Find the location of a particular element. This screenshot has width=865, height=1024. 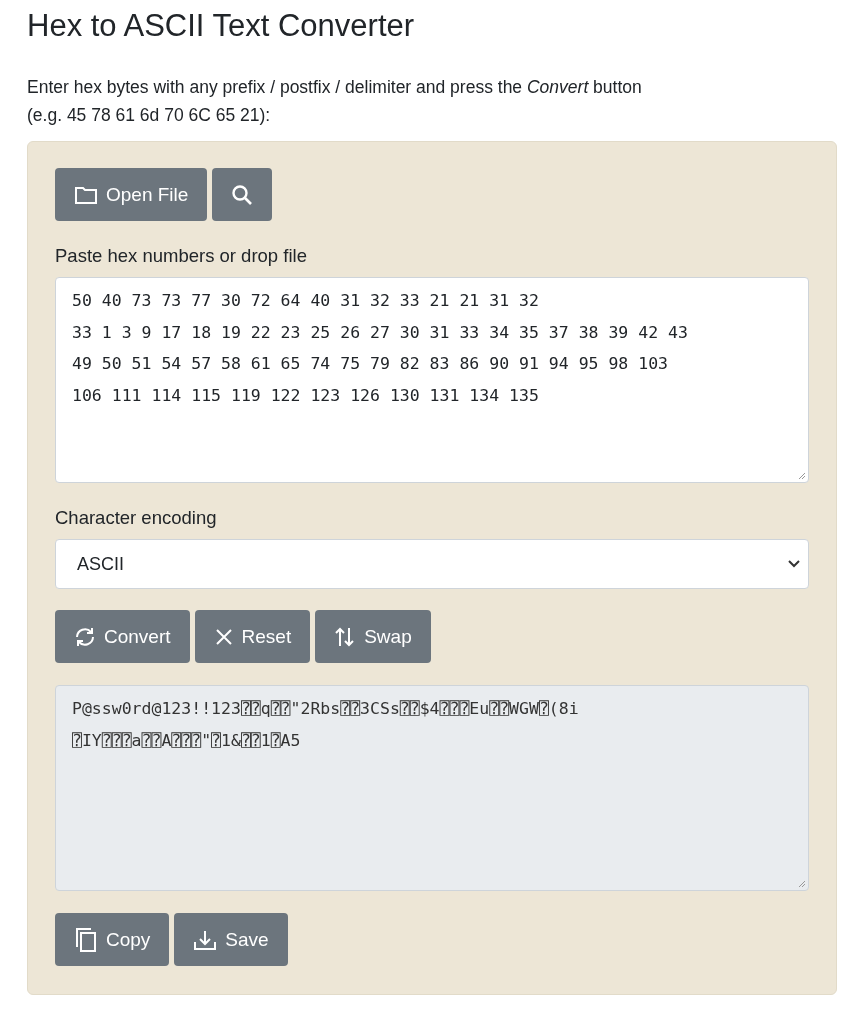

field-label: Paste hex numbers or drop file is located at coordinates (181, 256).